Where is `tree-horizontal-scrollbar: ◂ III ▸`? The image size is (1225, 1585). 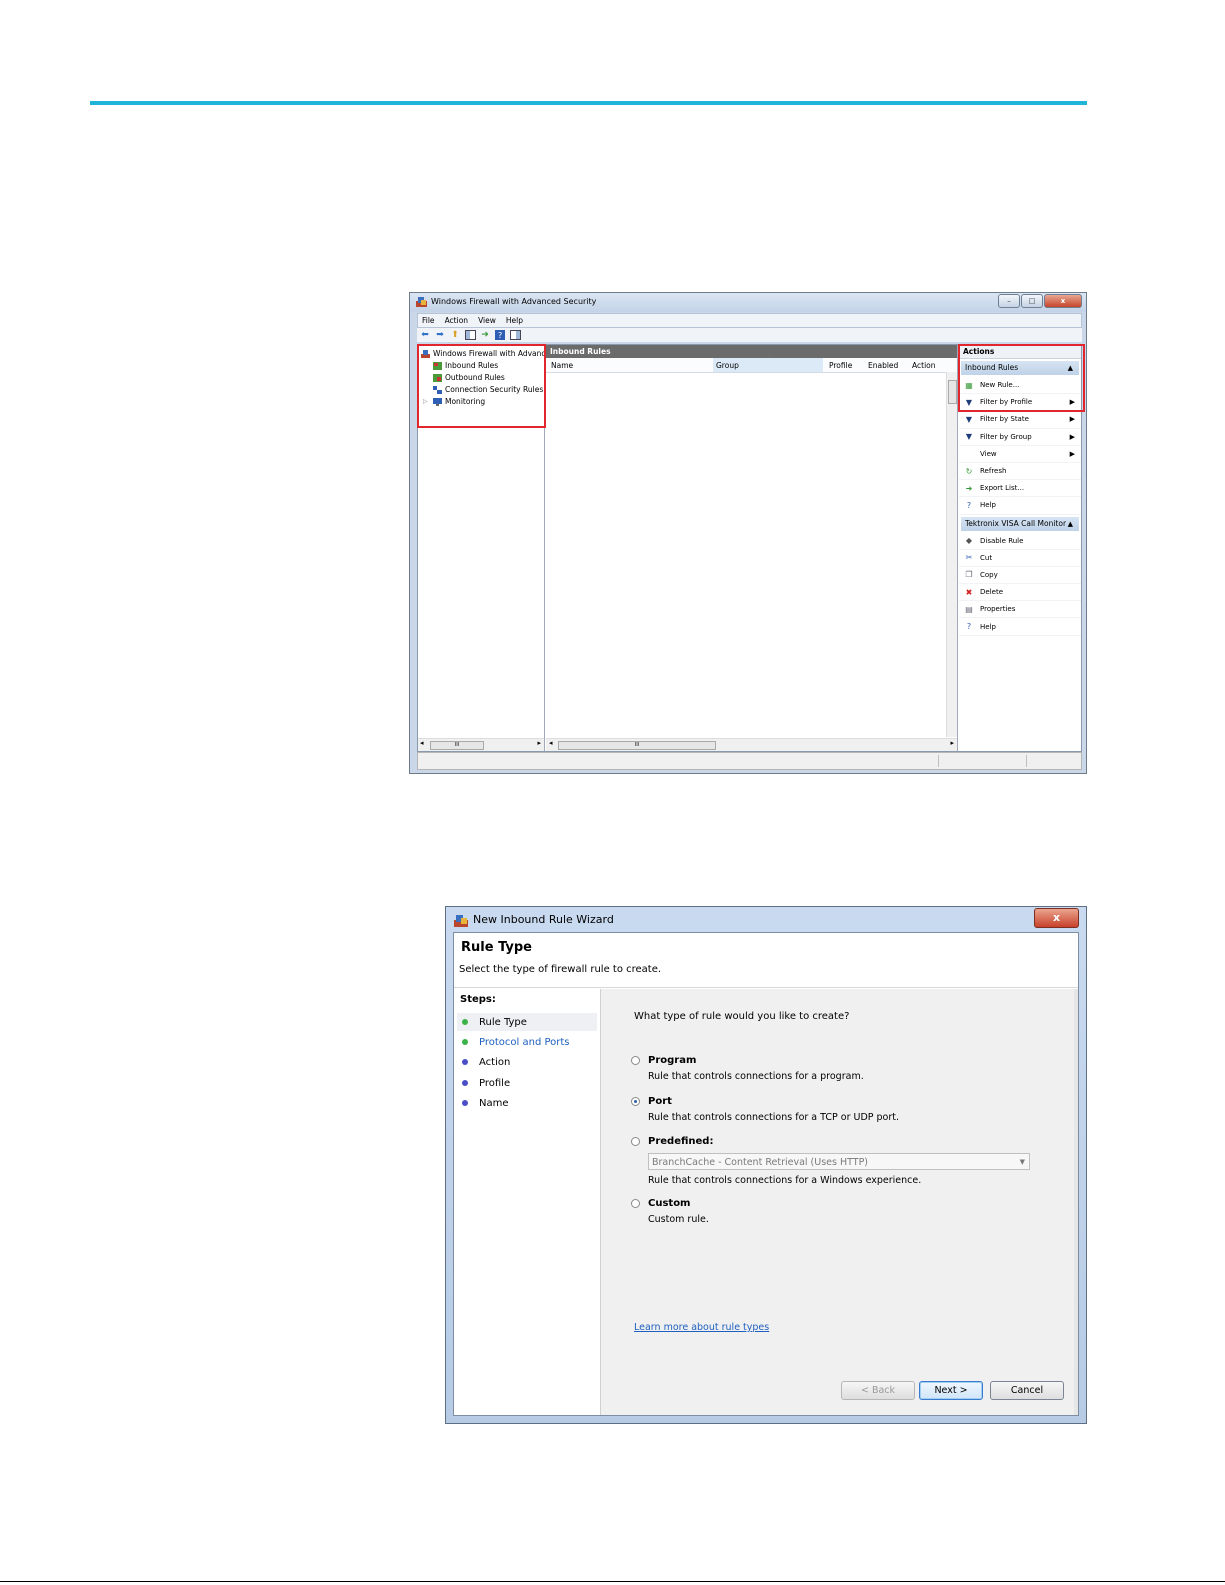 tree-horizontal-scrollbar: ◂ III ▸ is located at coordinates (481, 744).